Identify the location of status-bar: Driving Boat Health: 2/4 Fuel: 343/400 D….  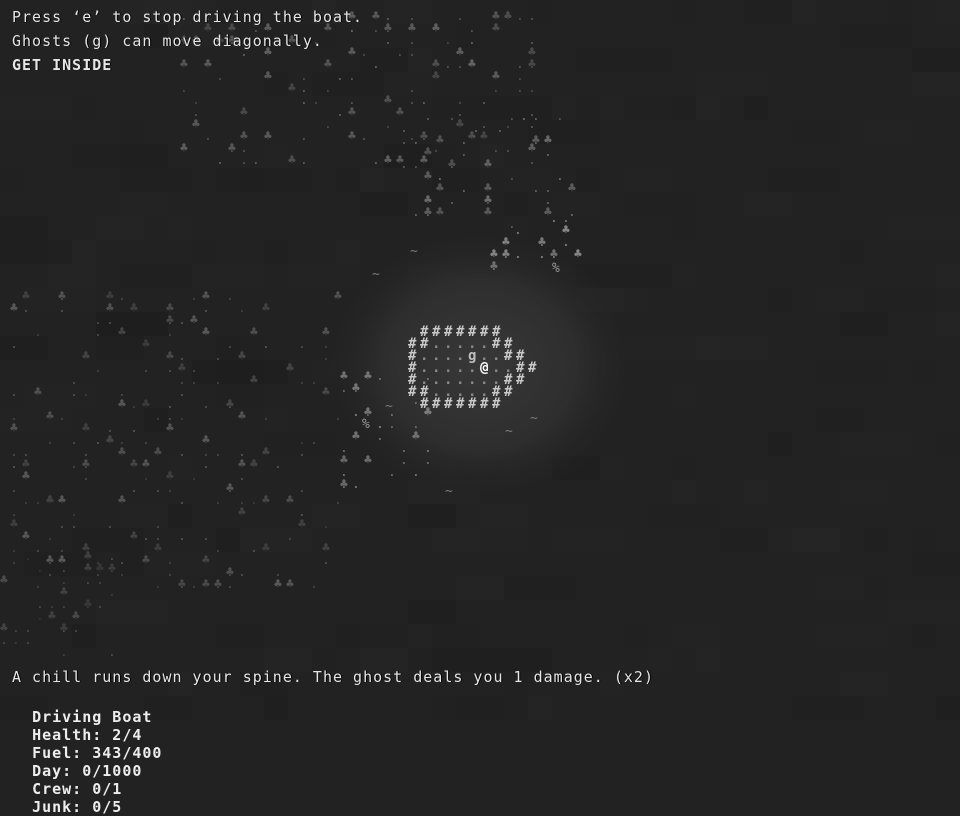
(98, 753).